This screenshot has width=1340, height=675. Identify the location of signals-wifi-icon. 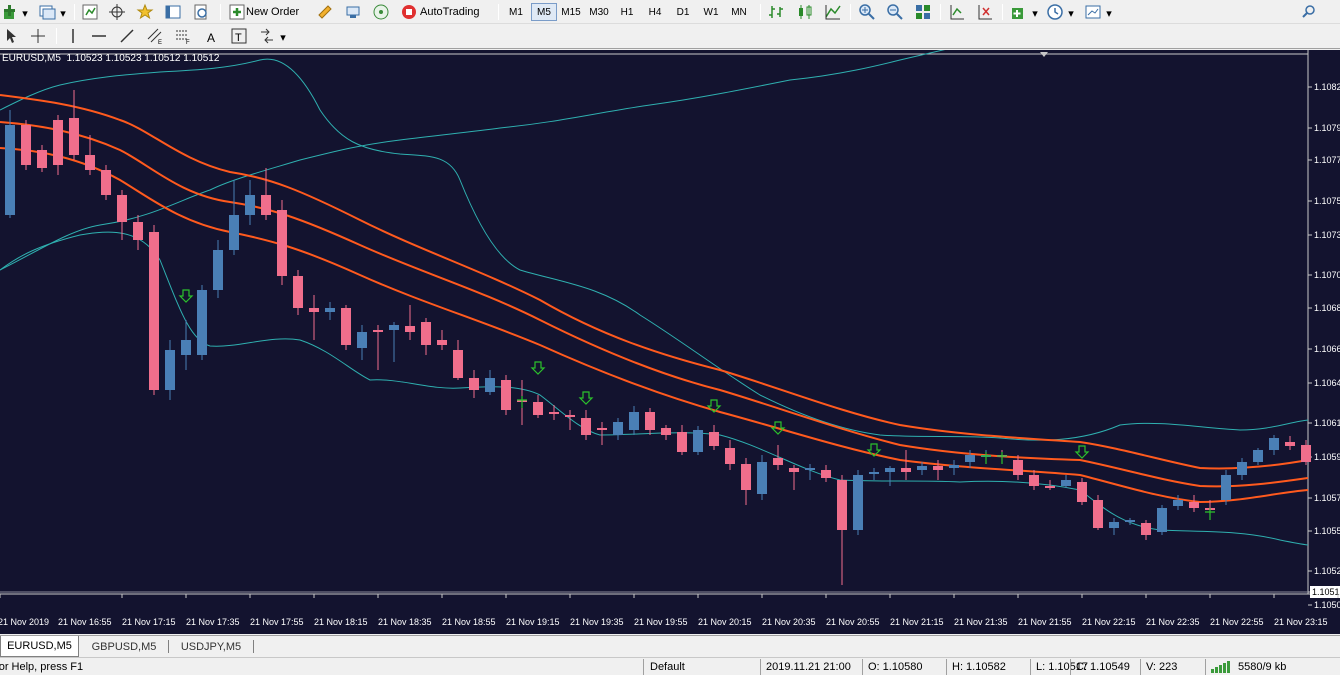
(381, 12).